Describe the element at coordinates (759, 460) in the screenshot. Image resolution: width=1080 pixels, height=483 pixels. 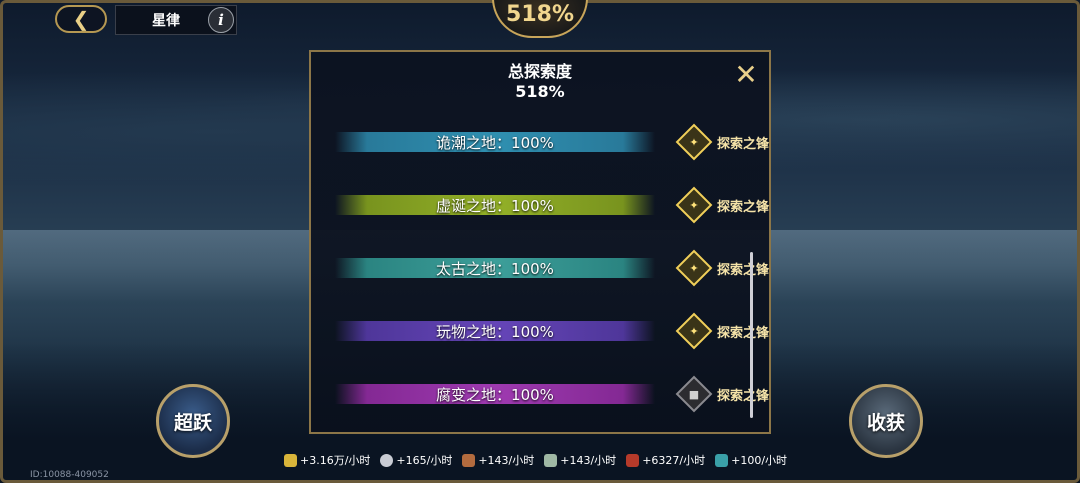
I see `resource-rate: +100/小时` at that location.